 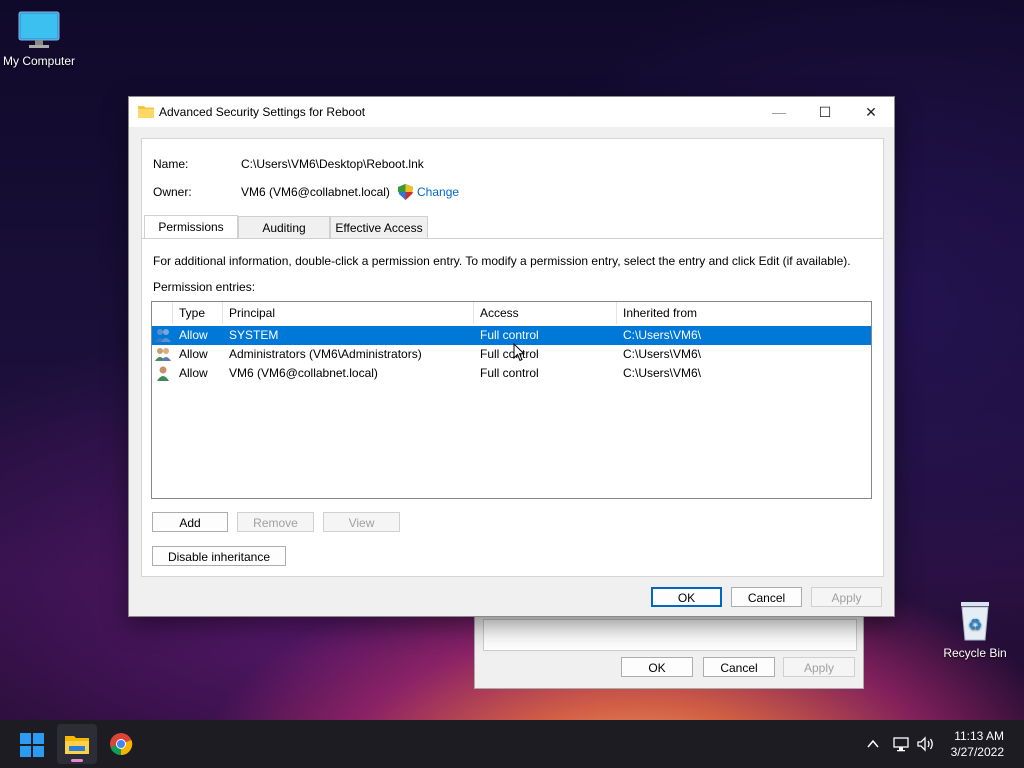 What do you see at coordinates (744, 313) in the screenshot?
I see `column-header-inherited-from: Inherited from` at bounding box center [744, 313].